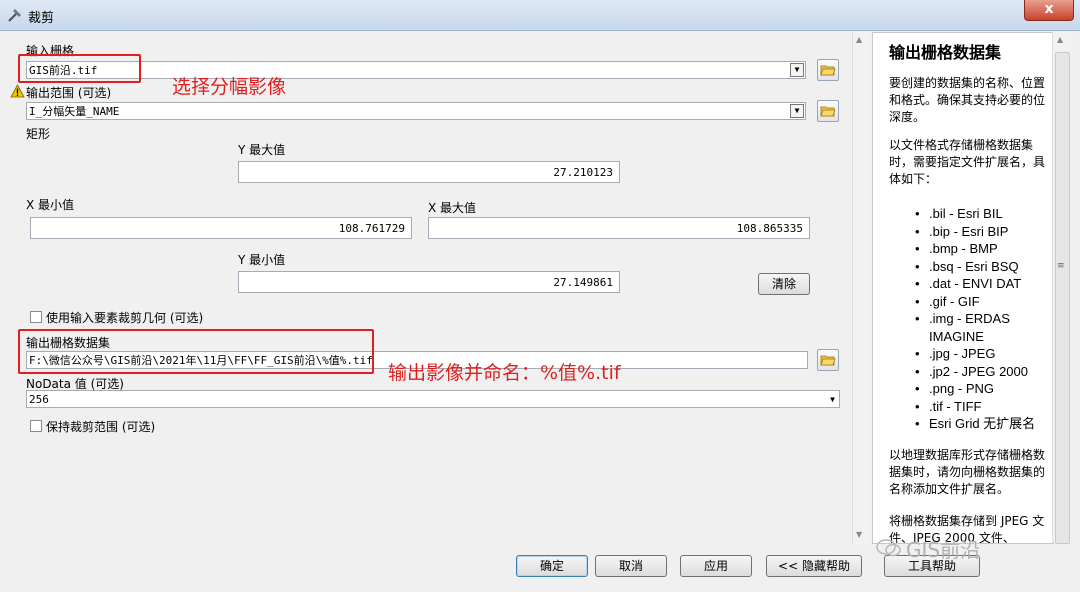 This screenshot has height=592, width=1080. What do you see at coordinates (969, 407) in the screenshot?
I see `format-item: .tif - TIFF` at bounding box center [969, 407].